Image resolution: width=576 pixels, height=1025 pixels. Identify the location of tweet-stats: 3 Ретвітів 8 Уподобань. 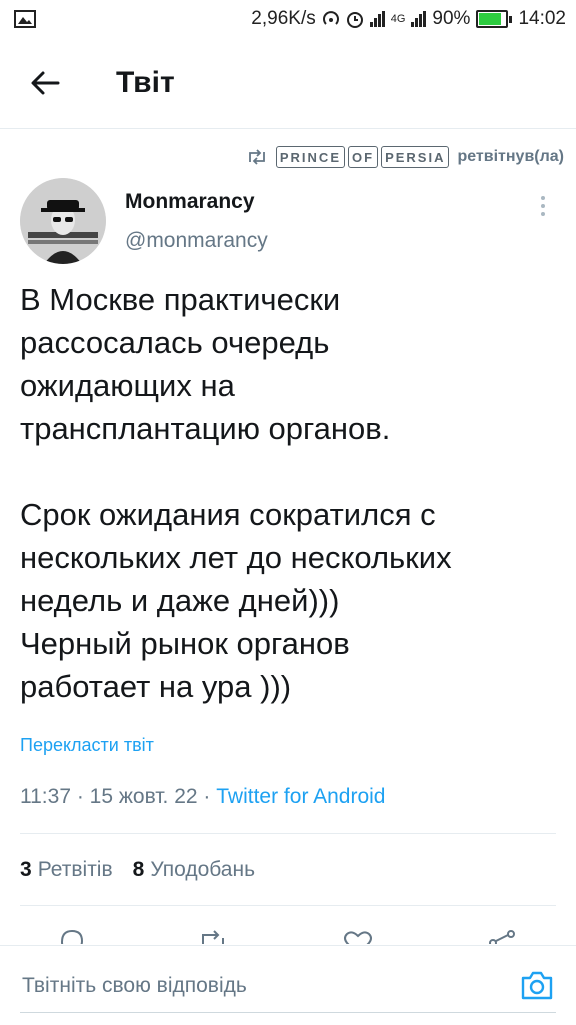
(137, 870).